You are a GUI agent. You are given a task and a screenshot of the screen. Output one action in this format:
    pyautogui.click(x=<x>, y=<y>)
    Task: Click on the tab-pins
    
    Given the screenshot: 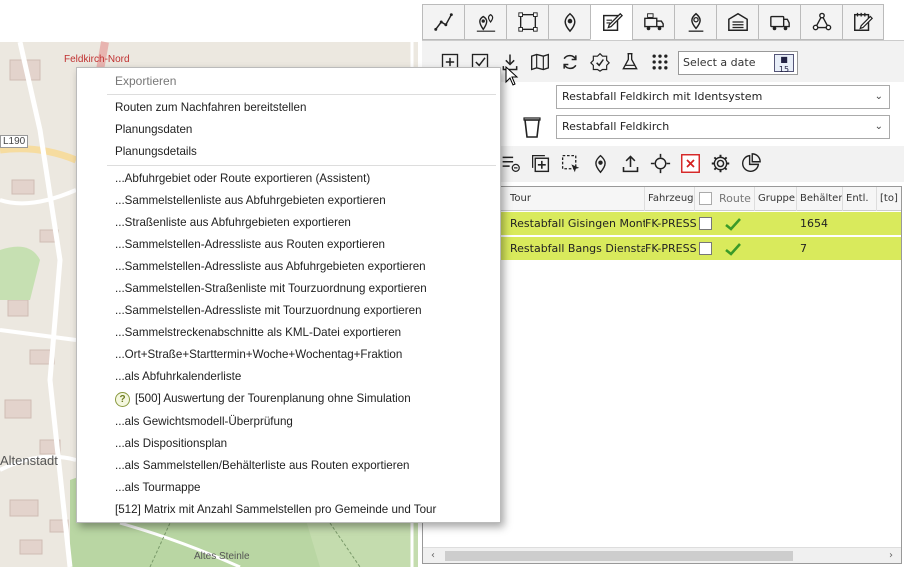 What is the action you would take?
    pyautogui.click(x=485, y=22)
    